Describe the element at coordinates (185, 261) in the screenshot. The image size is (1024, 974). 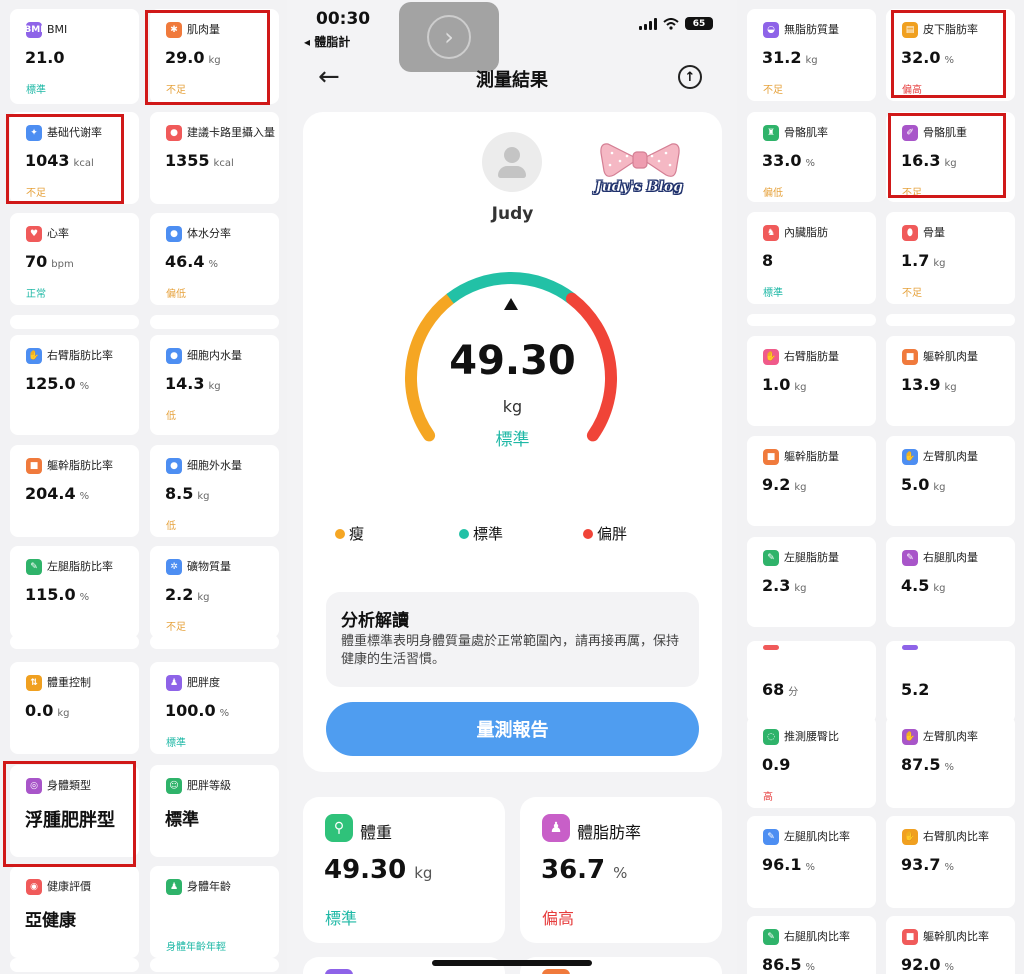
I see `metric-value-number: 46.4` at that location.